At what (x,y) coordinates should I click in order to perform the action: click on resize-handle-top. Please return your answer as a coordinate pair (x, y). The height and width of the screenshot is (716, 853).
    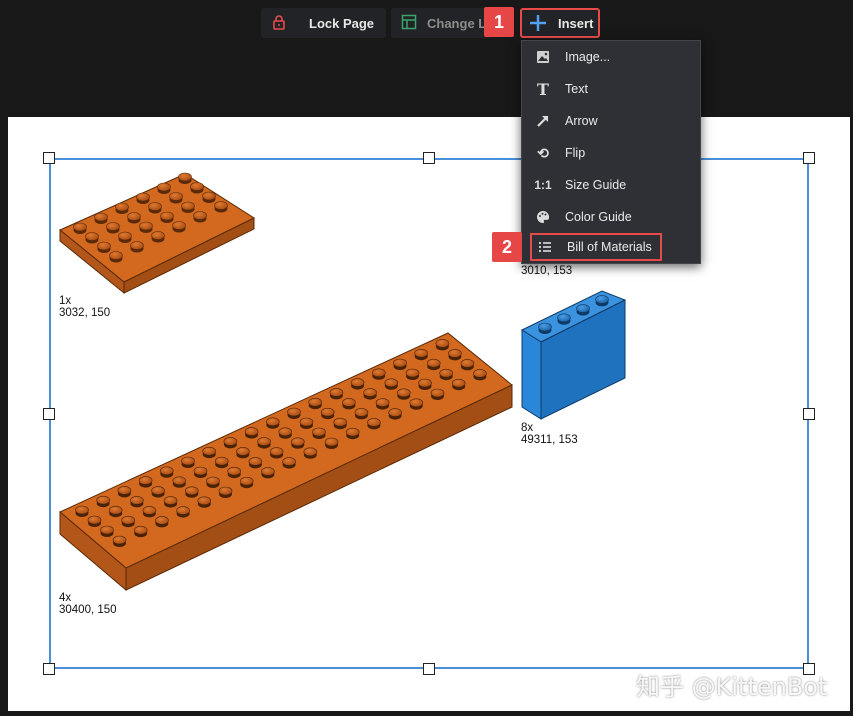
    Looking at the image, I should click on (429, 158).